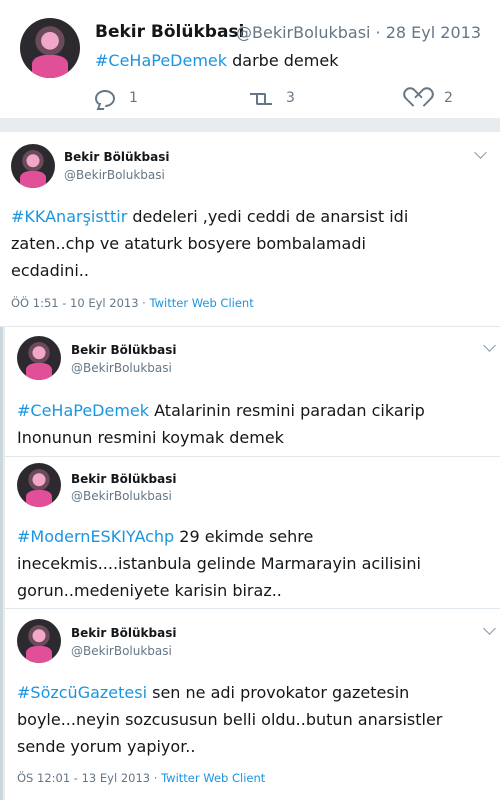  I want to click on tweet-line: ecdadini.., so click(50, 270).